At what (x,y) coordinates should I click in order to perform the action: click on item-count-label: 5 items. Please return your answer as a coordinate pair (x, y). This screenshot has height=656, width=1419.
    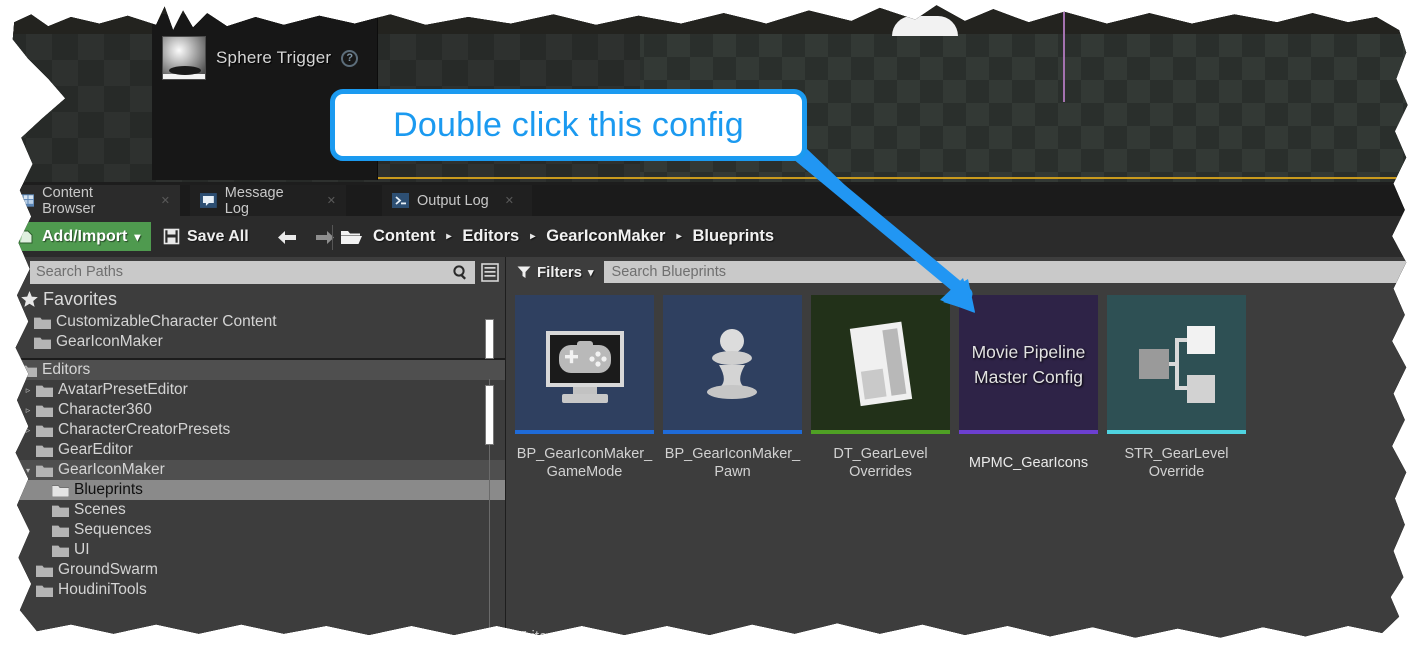
    Looking at the image, I should click on (543, 636).